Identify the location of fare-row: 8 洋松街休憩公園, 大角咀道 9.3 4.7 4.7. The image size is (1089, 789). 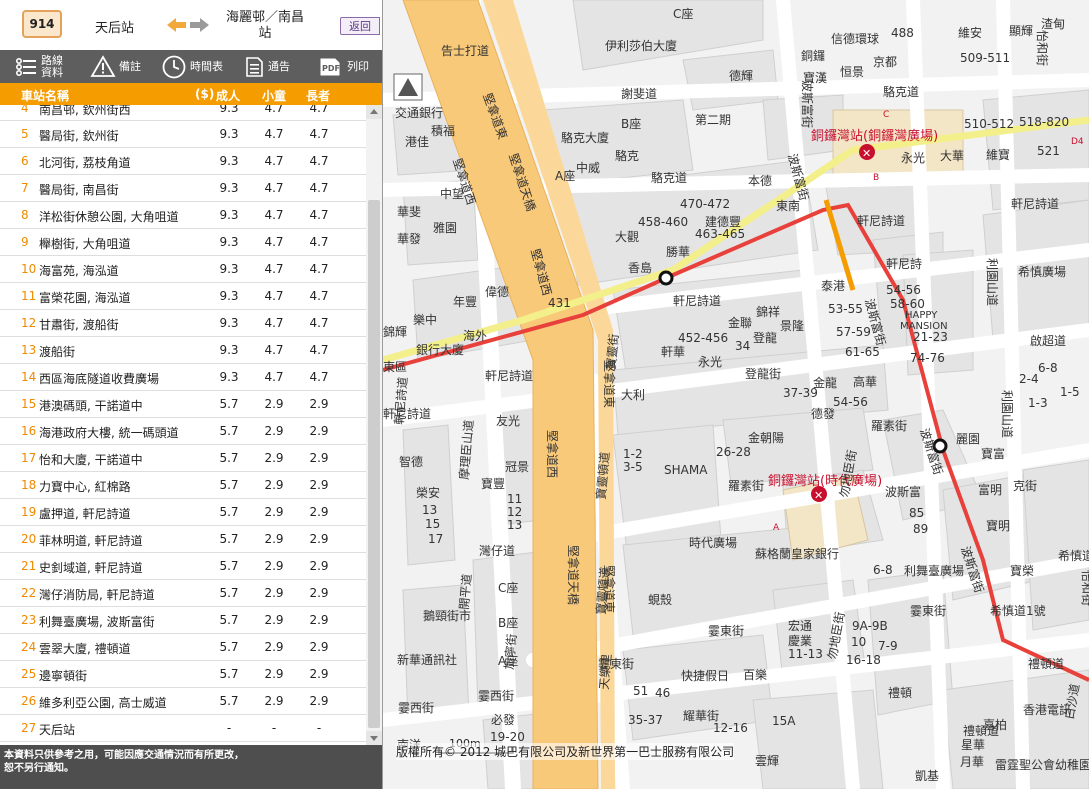
(183, 215).